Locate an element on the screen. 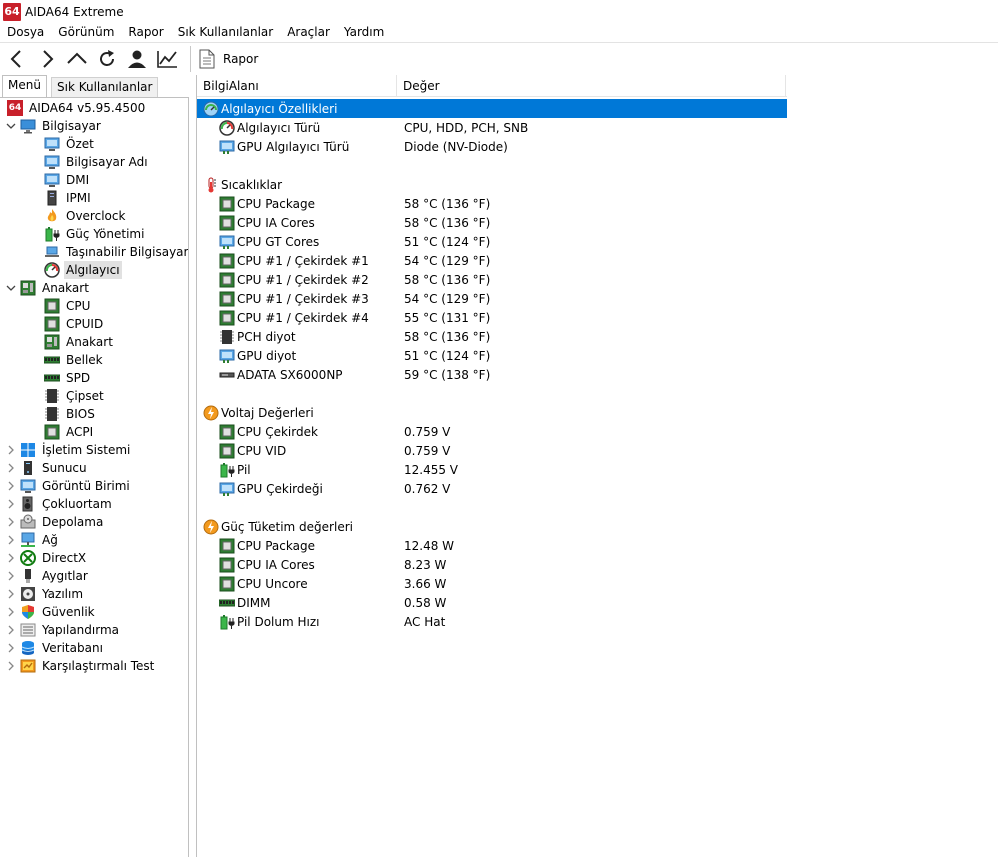  tree-item-16: Çipset is located at coordinates (75, 396).